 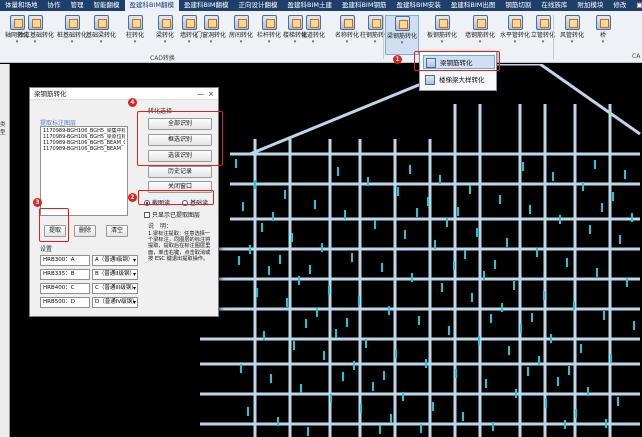 I want to click on menu-item: 盈建科BIM出图, so click(x=473, y=5).